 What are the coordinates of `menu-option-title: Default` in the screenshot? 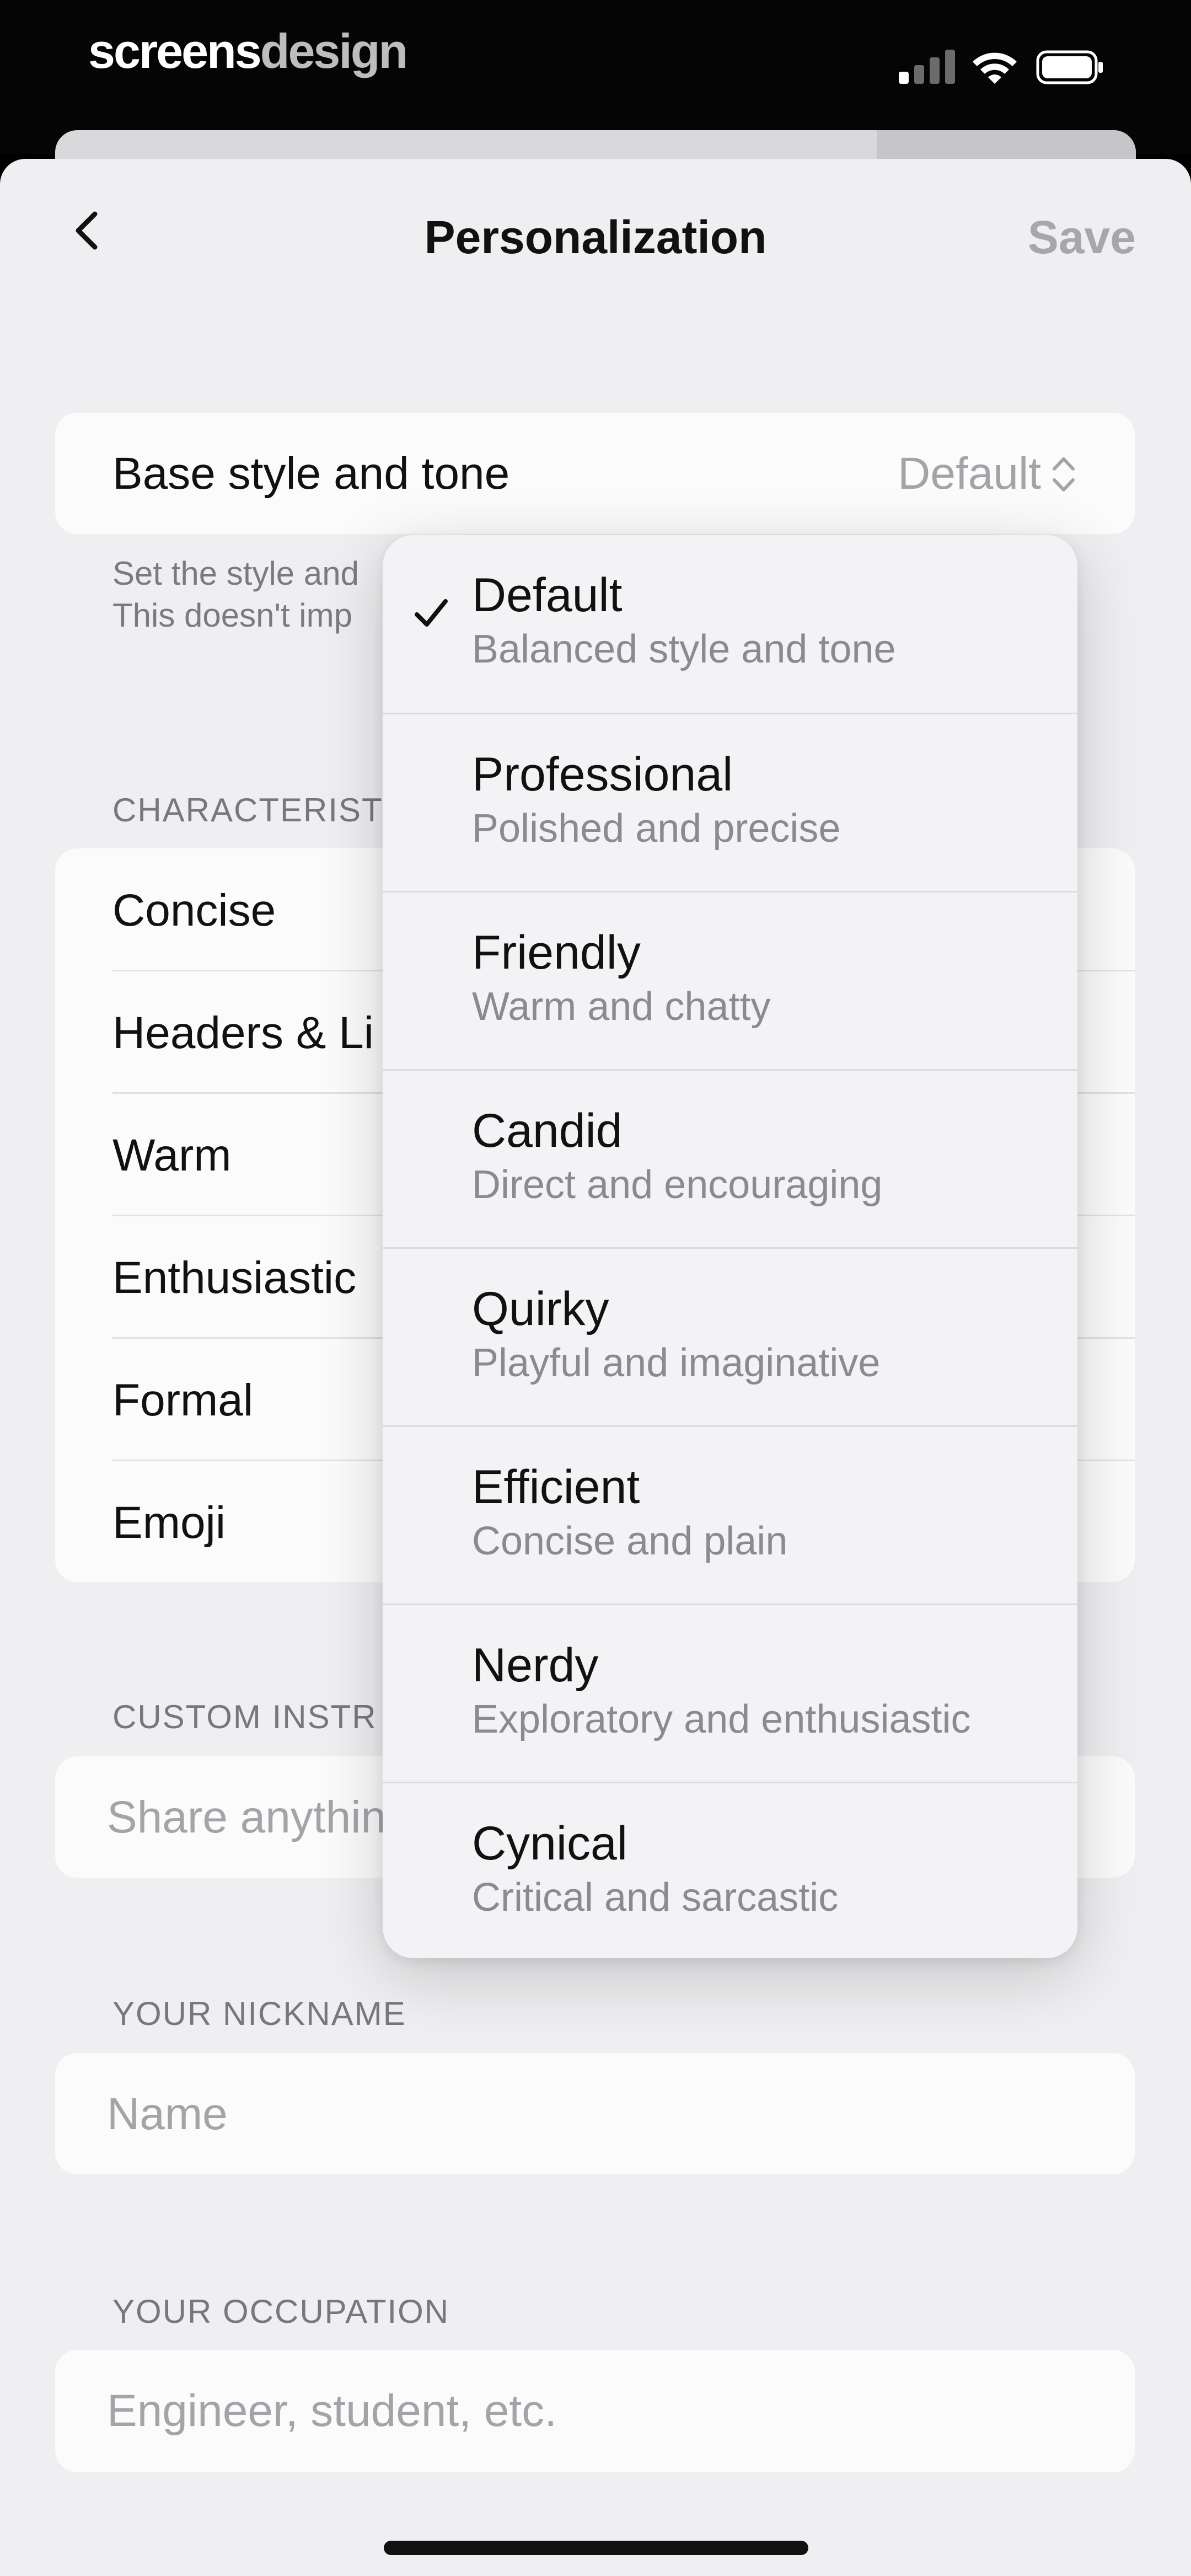 It's located at (547, 595).